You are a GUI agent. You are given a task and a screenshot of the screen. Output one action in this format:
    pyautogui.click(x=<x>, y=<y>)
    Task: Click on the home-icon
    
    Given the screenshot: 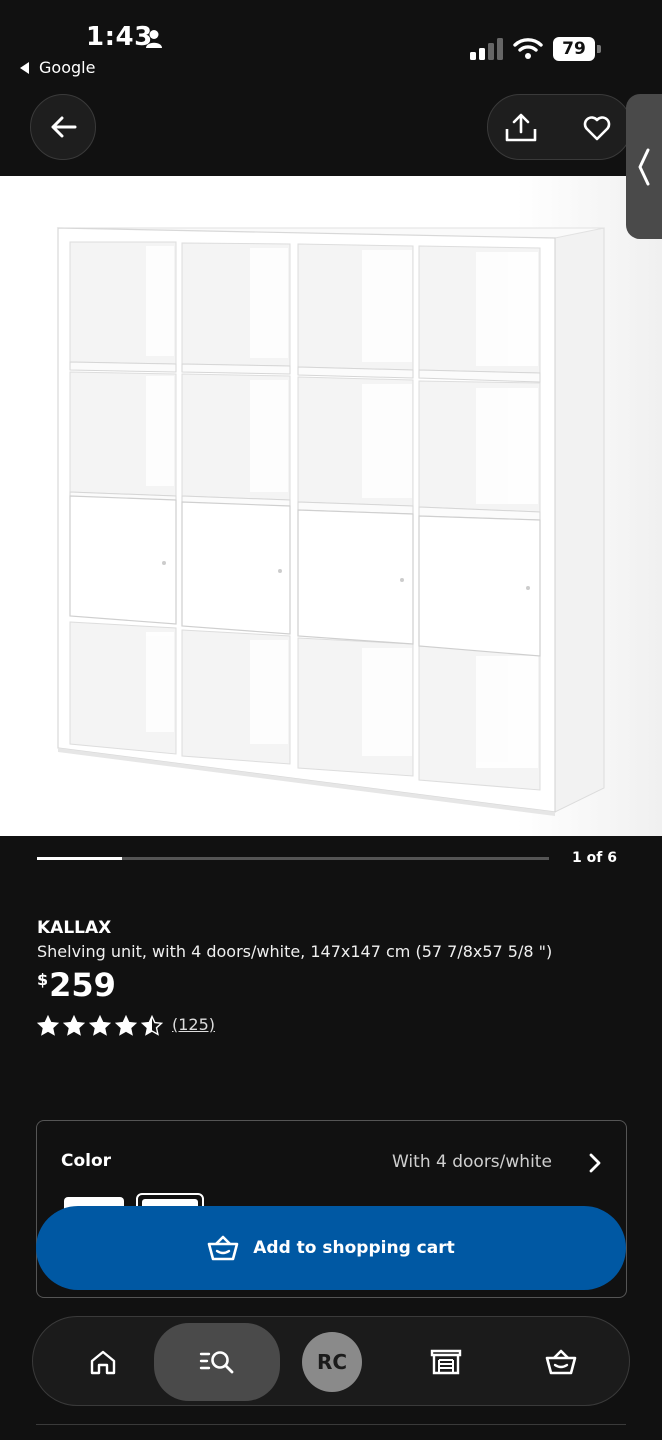 What is the action you would take?
    pyautogui.click(x=103, y=1362)
    